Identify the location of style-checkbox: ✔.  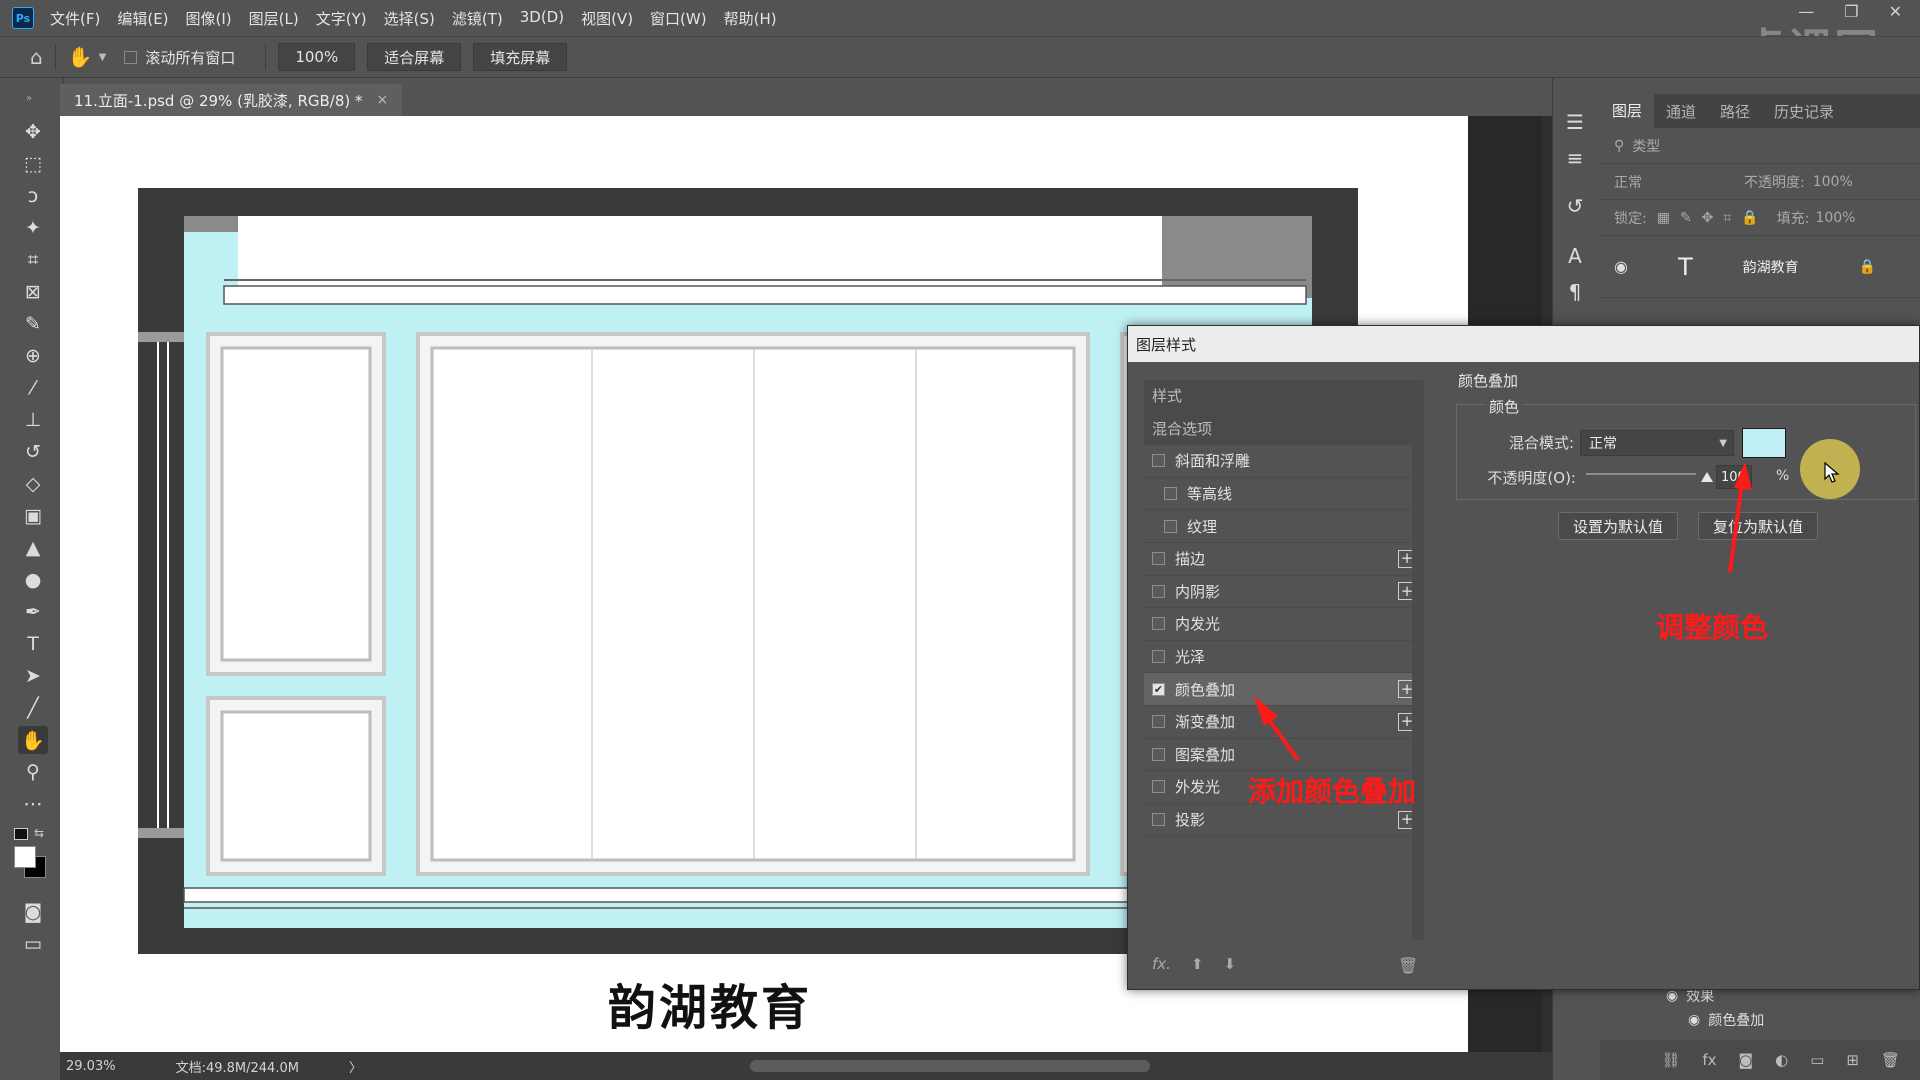
(1158, 689).